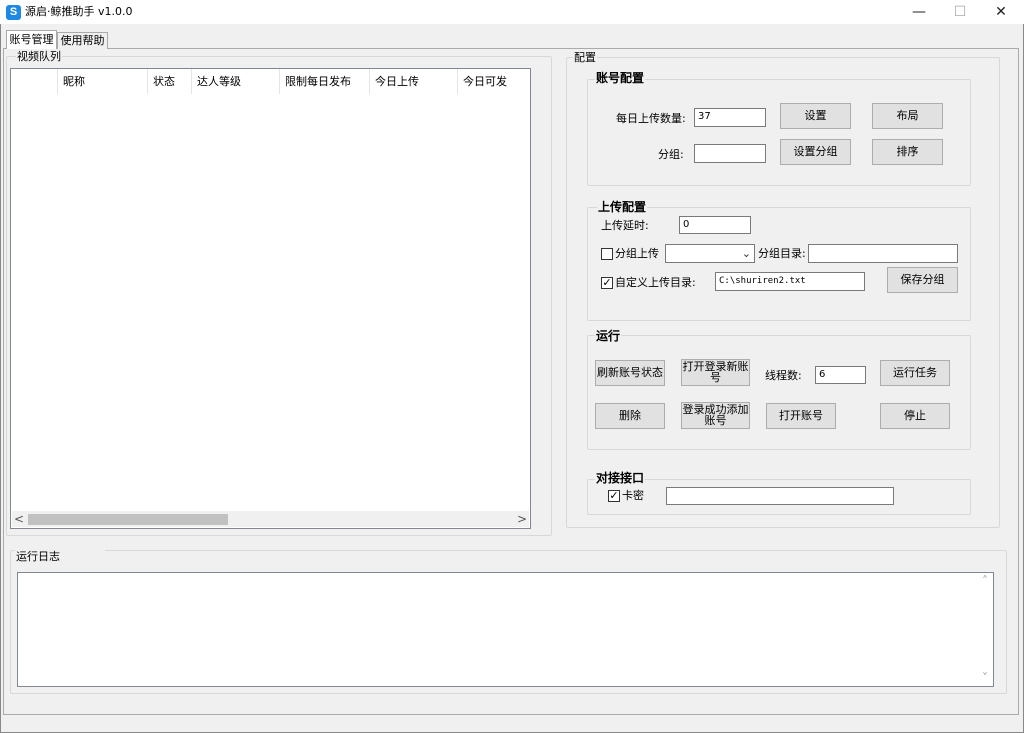 This screenshot has height=733, width=1024. What do you see at coordinates (907, 152) in the screenshot?
I see `sort-button: 排序` at bounding box center [907, 152].